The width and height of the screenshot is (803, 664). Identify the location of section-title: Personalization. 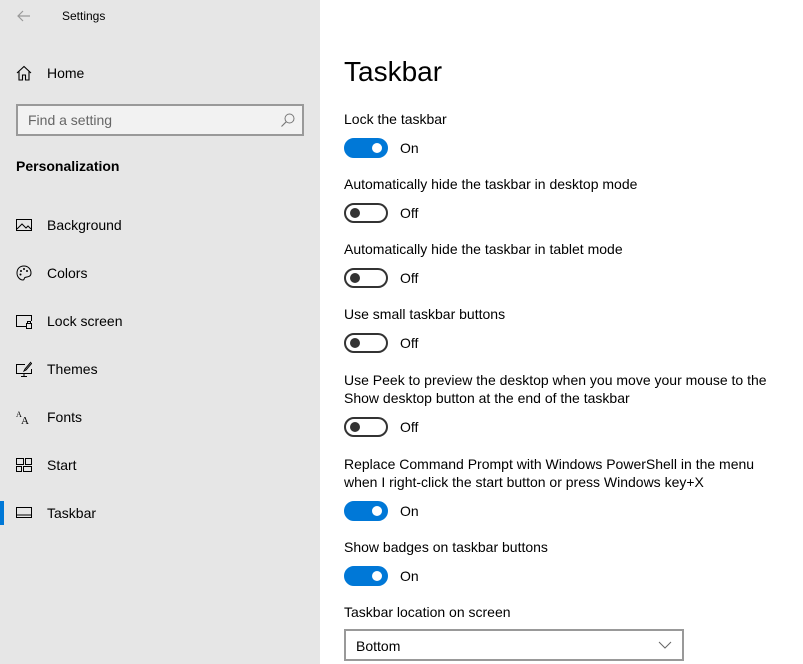
(68, 166).